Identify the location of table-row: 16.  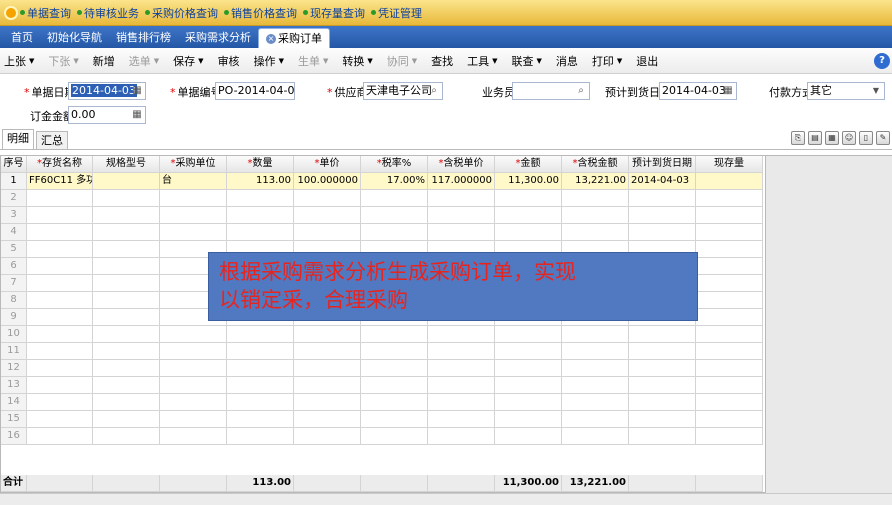
(383, 436).